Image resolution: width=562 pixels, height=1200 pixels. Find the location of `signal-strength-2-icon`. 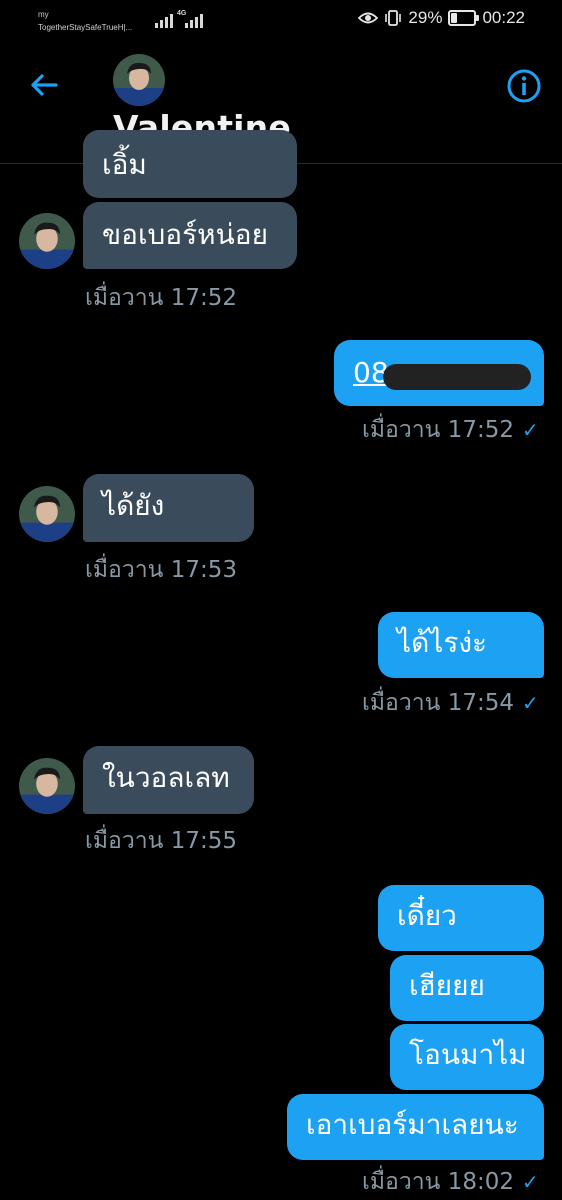

signal-strength-2-icon is located at coordinates (194, 20).